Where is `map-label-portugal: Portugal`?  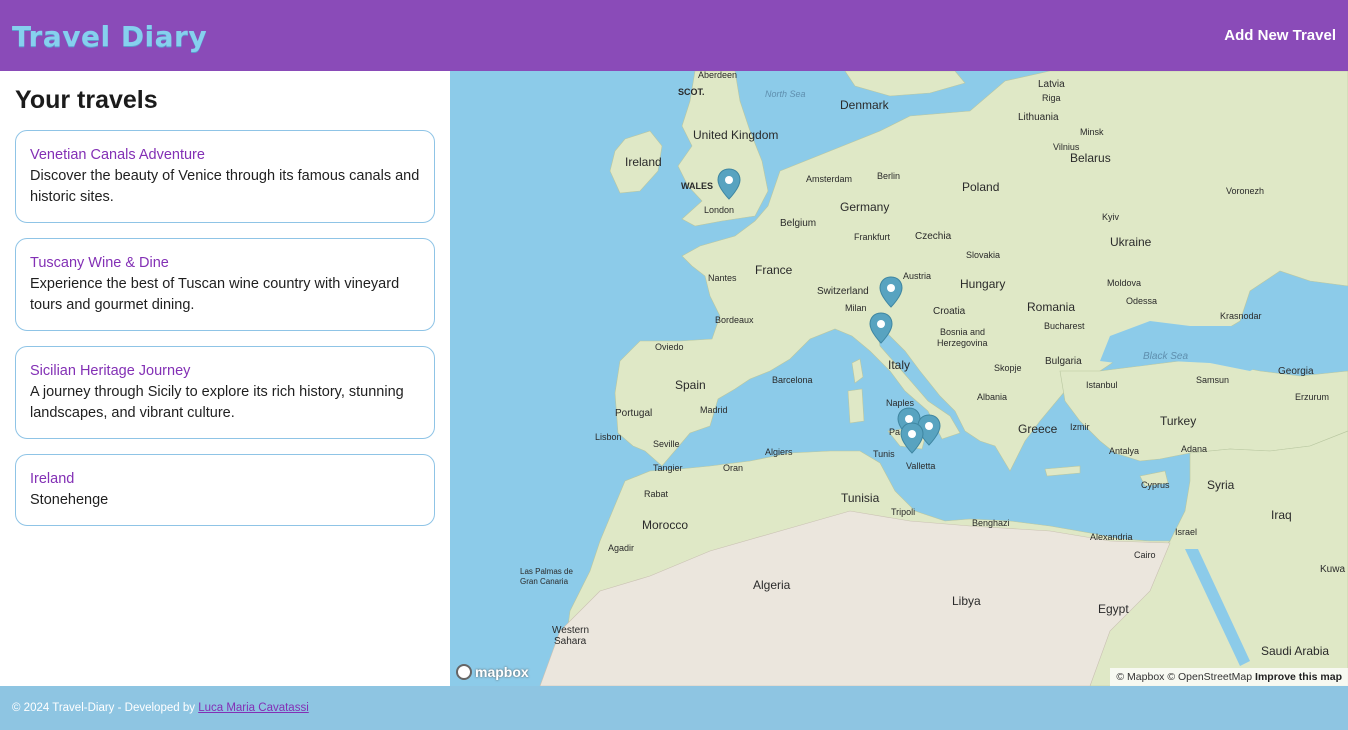 map-label-portugal: Portugal is located at coordinates (633, 413).